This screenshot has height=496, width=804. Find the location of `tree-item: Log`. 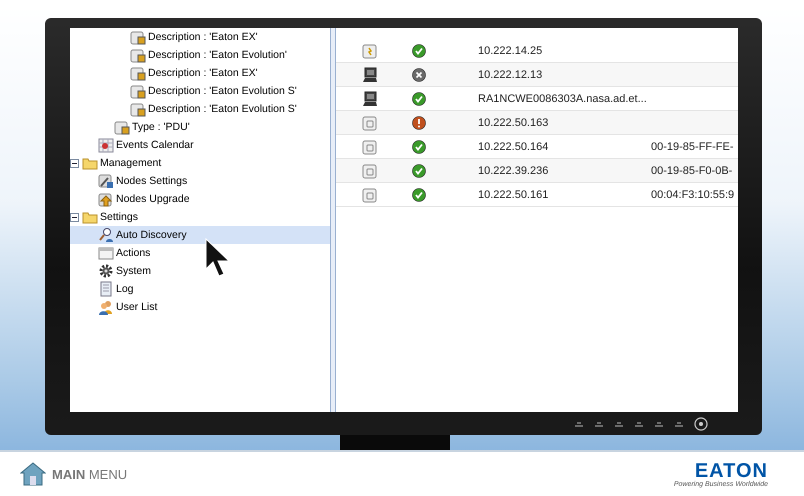

tree-item: Log is located at coordinates (200, 289).